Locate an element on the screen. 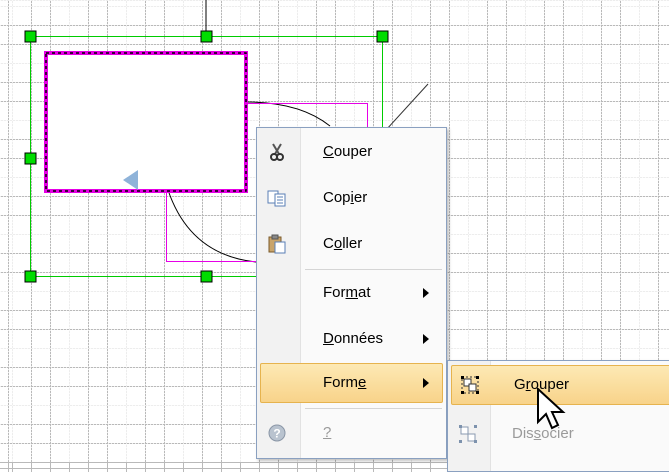  help-icon: ? is located at coordinates (277, 433).